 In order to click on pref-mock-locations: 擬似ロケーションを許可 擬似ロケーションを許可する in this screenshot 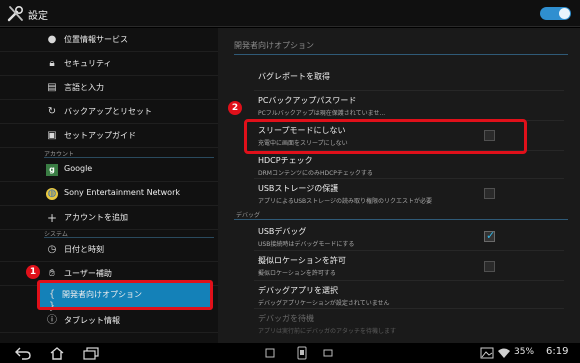, I will do `click(408, 266)`.